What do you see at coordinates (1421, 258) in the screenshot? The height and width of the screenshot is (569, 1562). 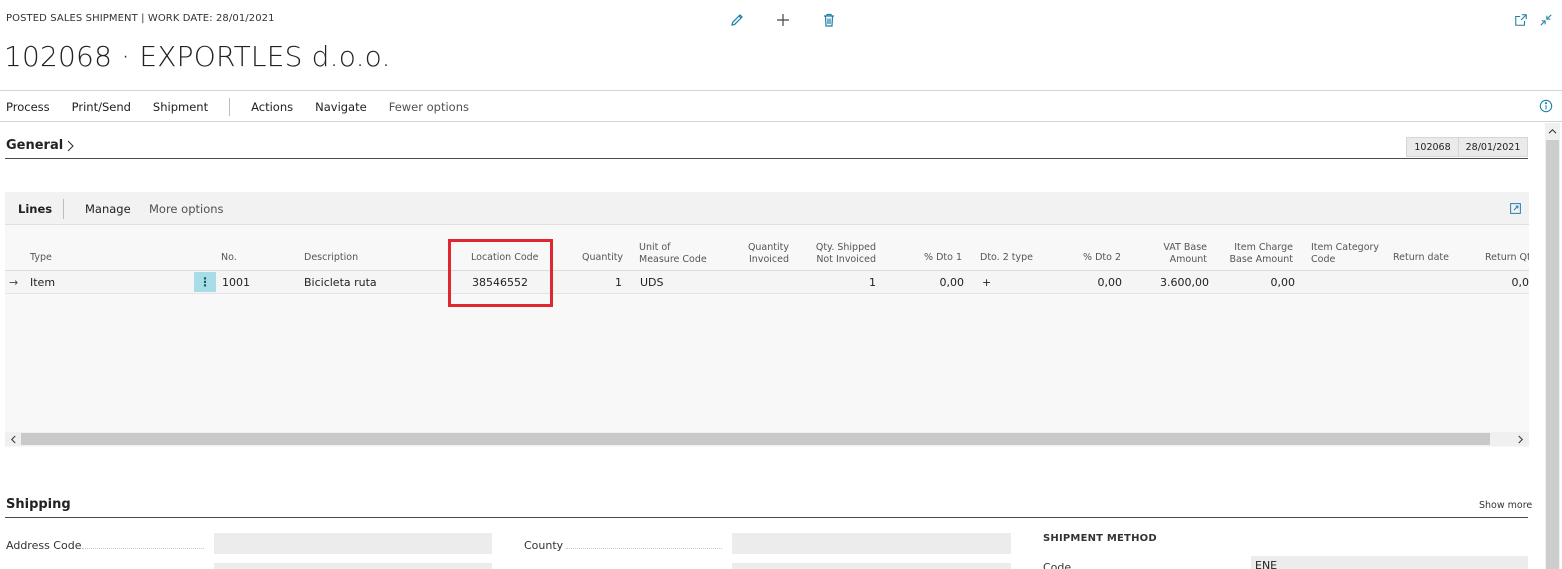 I see `col-header-return-date: Return date` at bounding box center [1421, 258].